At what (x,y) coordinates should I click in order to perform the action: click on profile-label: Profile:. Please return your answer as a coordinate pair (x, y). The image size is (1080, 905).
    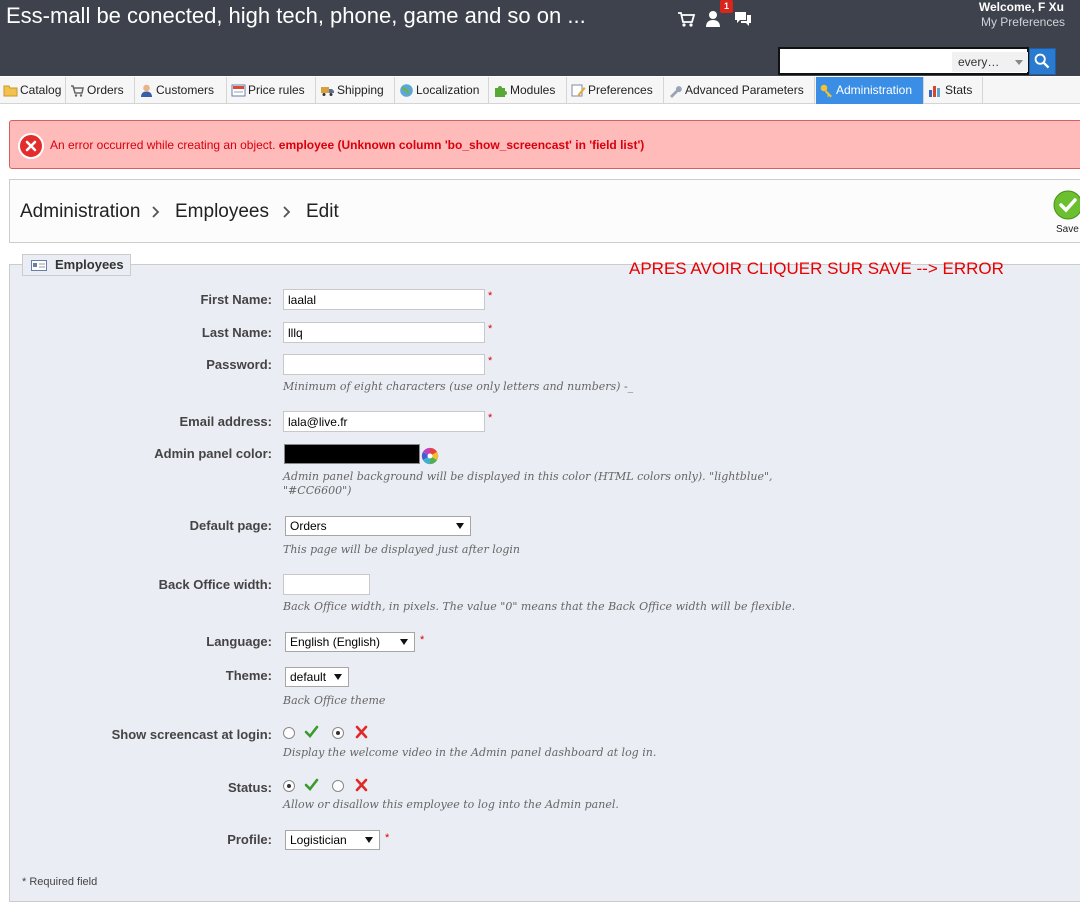
    Looking at the image, I should click on (249, 839).